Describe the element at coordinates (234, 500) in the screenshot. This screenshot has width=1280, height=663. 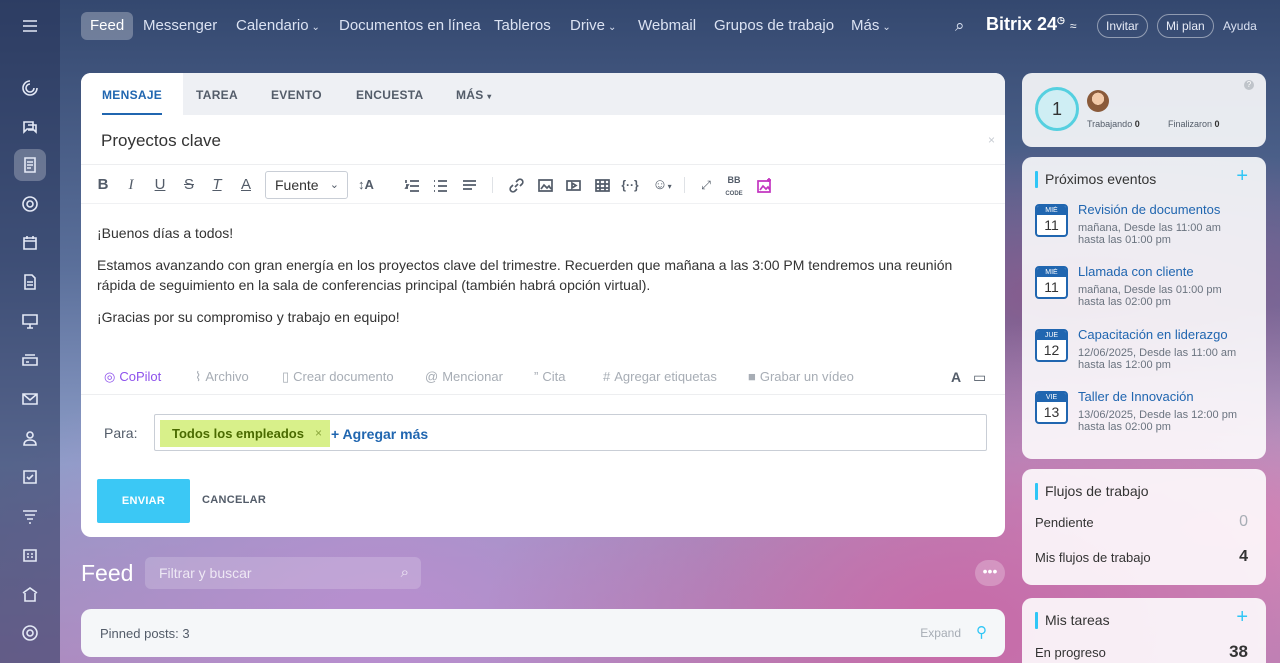
I see `cancel-button: CANCELAR` at that location.